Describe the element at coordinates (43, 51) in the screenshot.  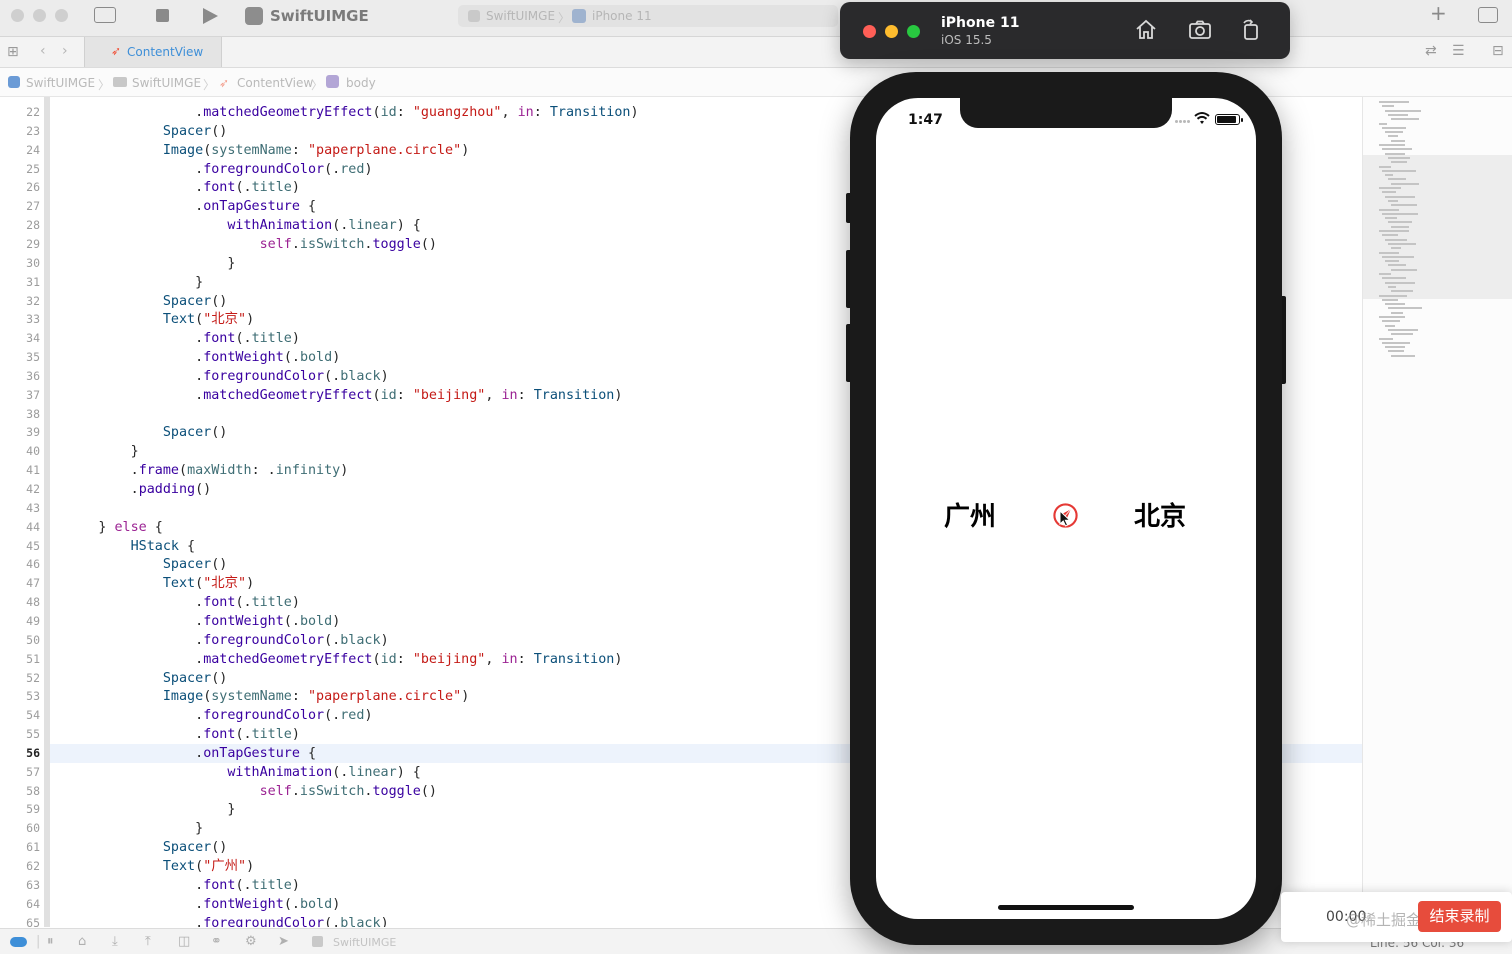
I see `back-icon: ‹` at that location.